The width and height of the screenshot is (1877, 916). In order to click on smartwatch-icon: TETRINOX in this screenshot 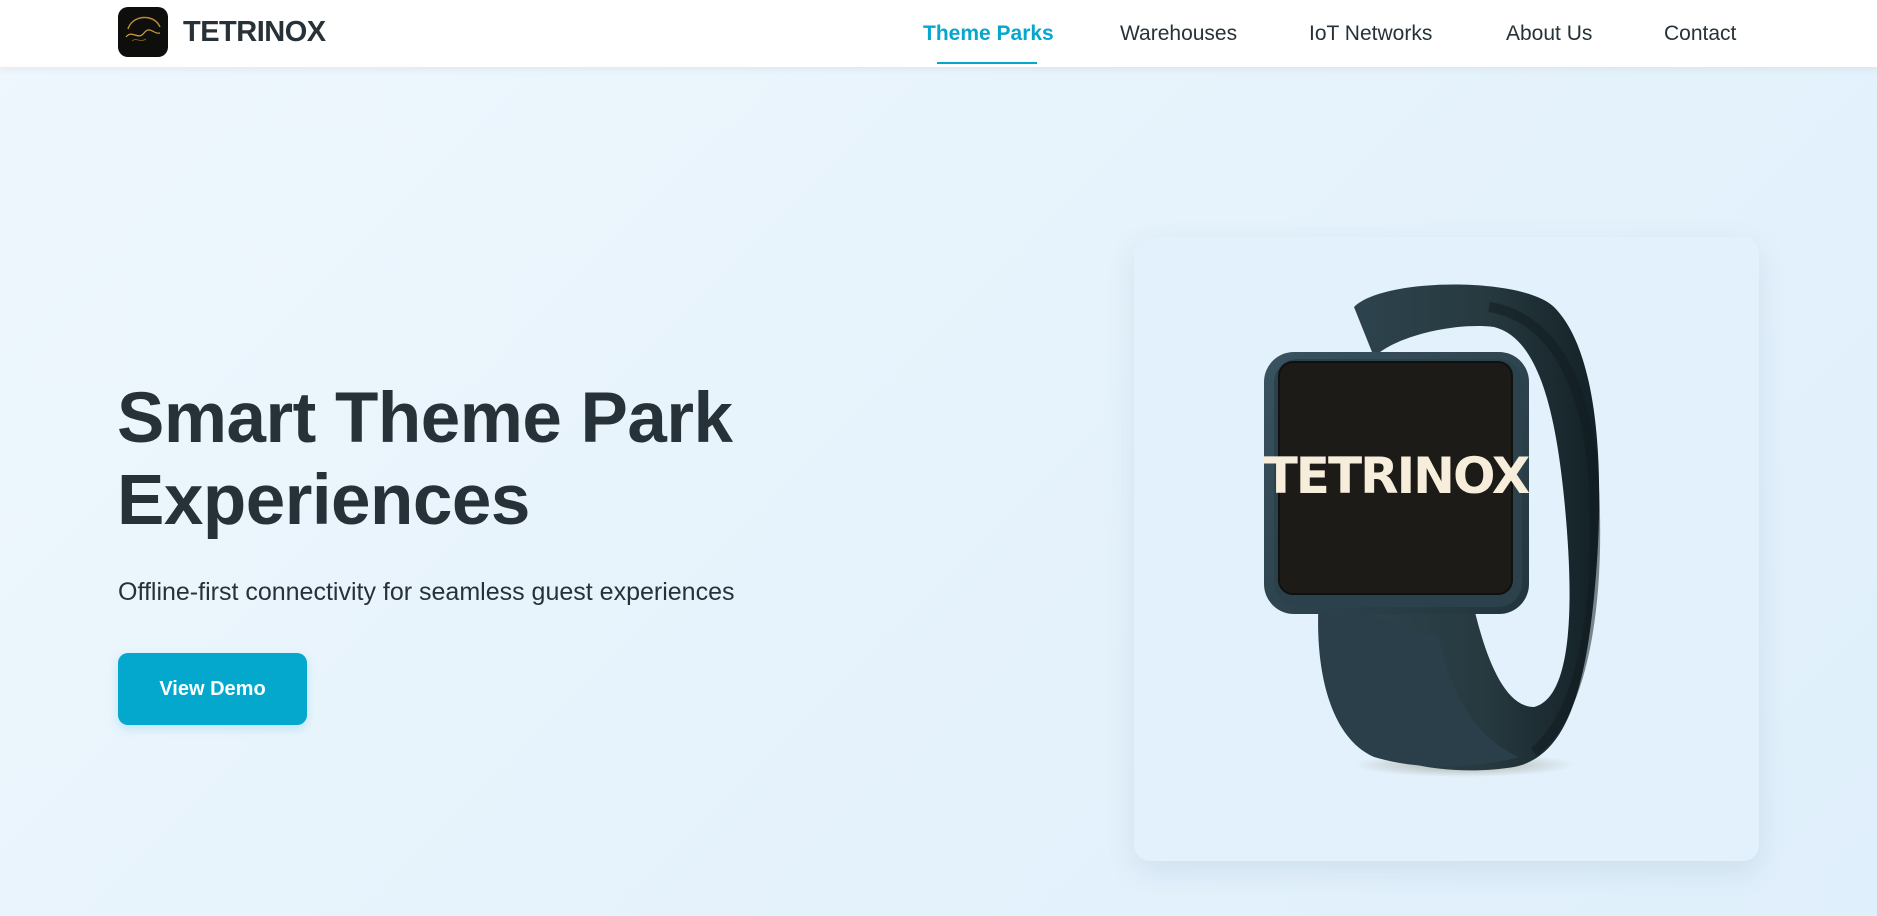, I will do `click(1432, 530)`.